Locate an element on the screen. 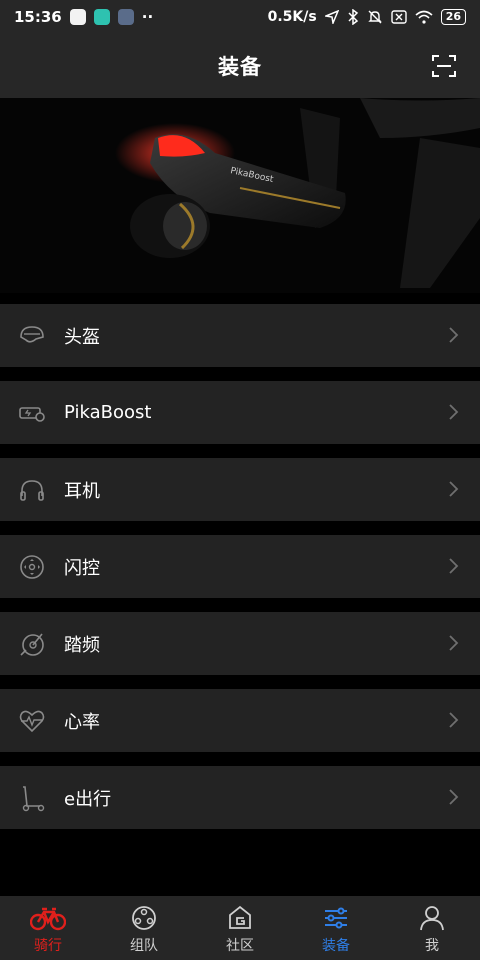 The image size is (480, 960). bluetooth-icon is located at coordinates (353, 17).